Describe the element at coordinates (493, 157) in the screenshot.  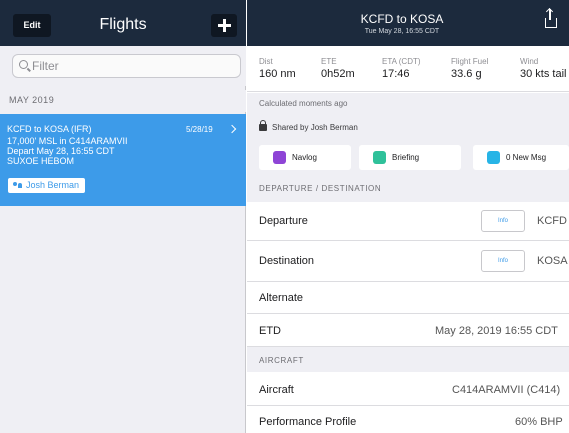
I see `message-icon` at that location.